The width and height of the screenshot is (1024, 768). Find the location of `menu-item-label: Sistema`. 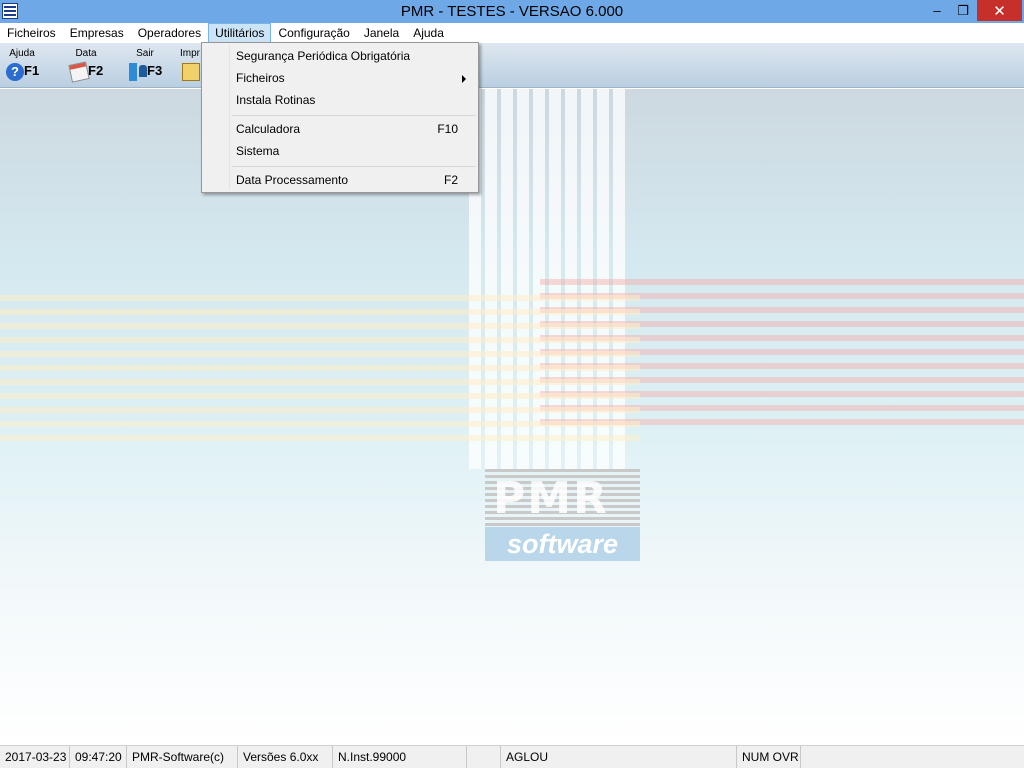

menu-item-label: Sistema is located at coordinates (258, 151).